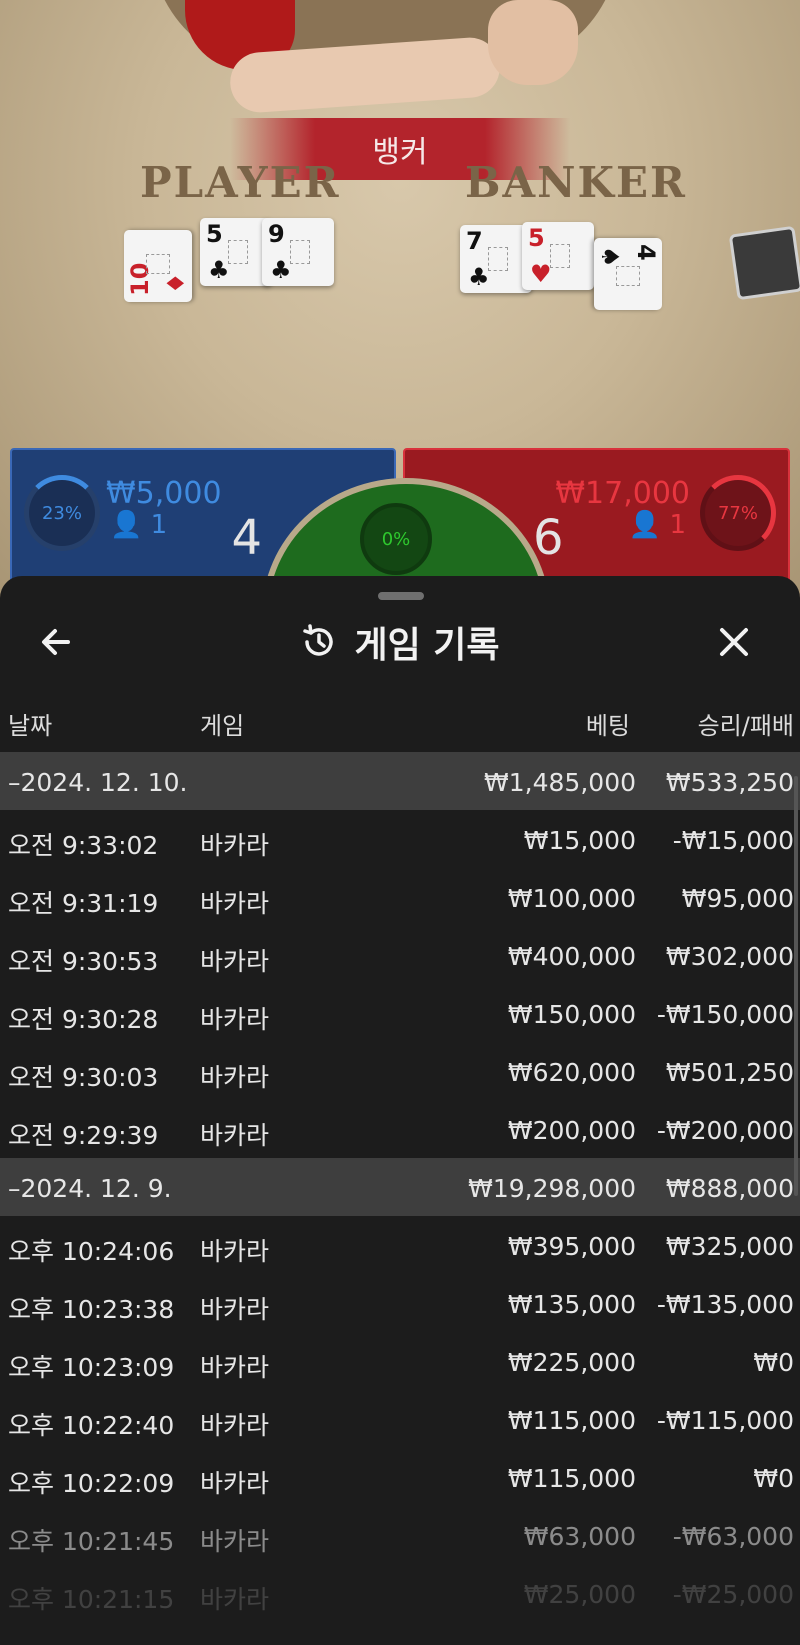  What do you see at coordinates (608, 723) in the screenshot?
I see `column-header-bet: 베팅` at bounding box center [608, 723].